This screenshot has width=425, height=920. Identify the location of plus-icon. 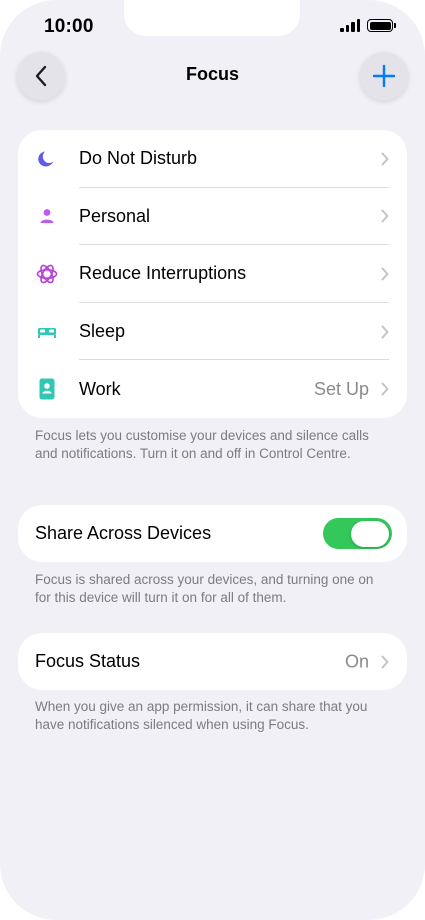
(384, 76).